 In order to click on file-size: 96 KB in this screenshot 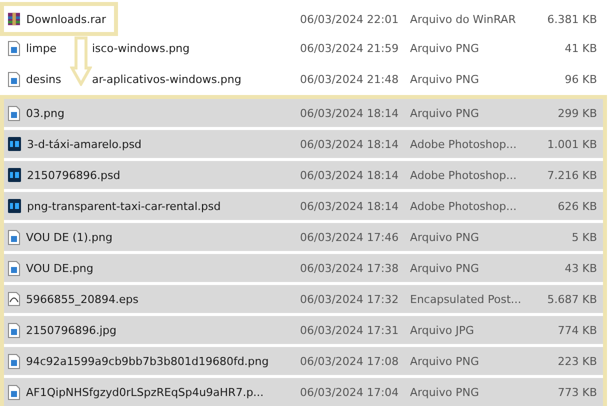, I will do `click(580, 79)`.